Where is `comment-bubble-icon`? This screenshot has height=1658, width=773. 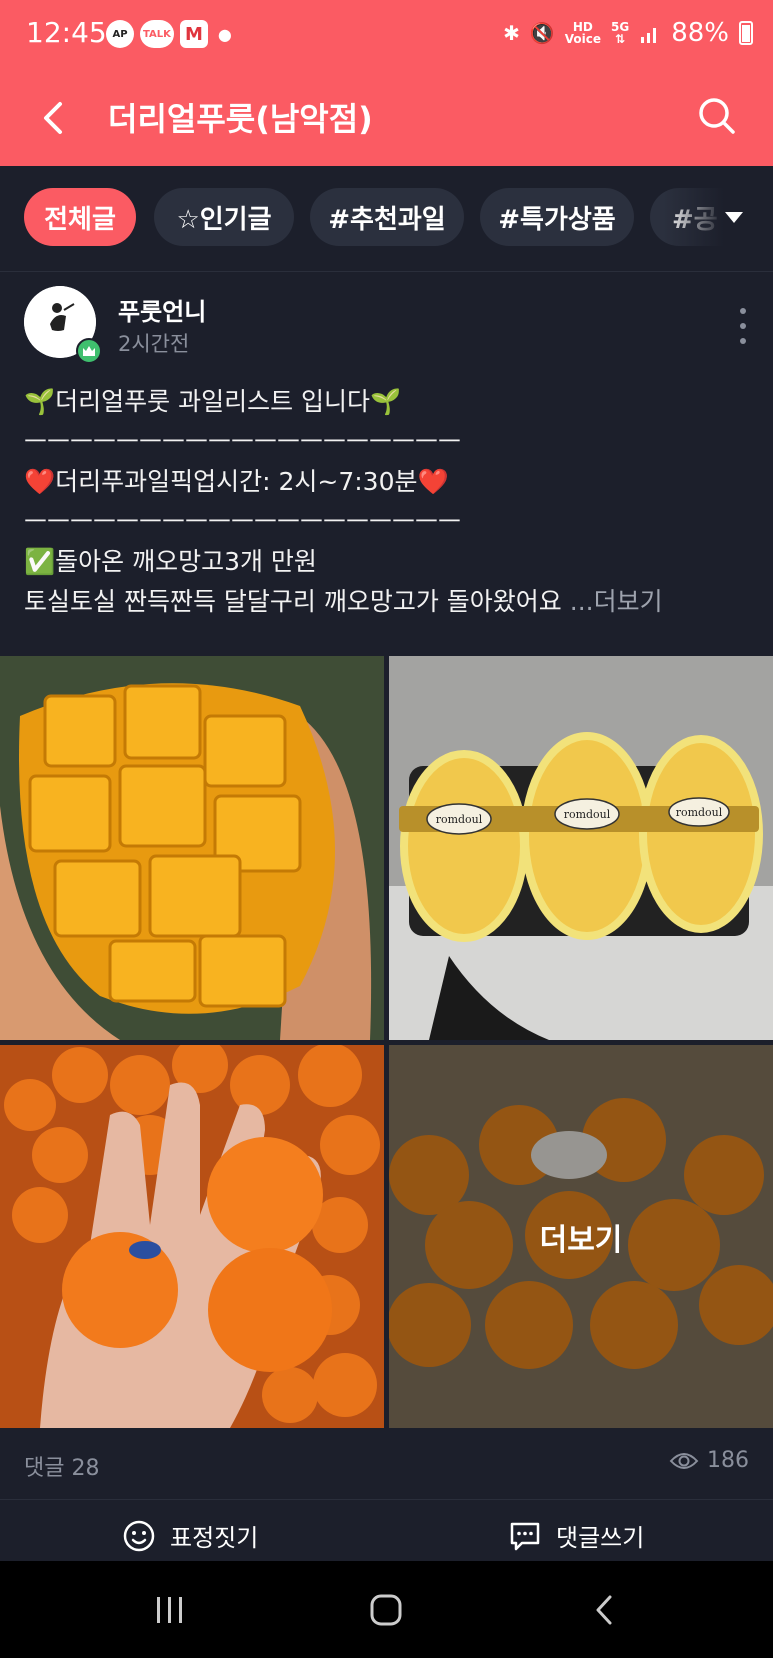
comment-bubble-icon is located at coordinates (525, 1536).